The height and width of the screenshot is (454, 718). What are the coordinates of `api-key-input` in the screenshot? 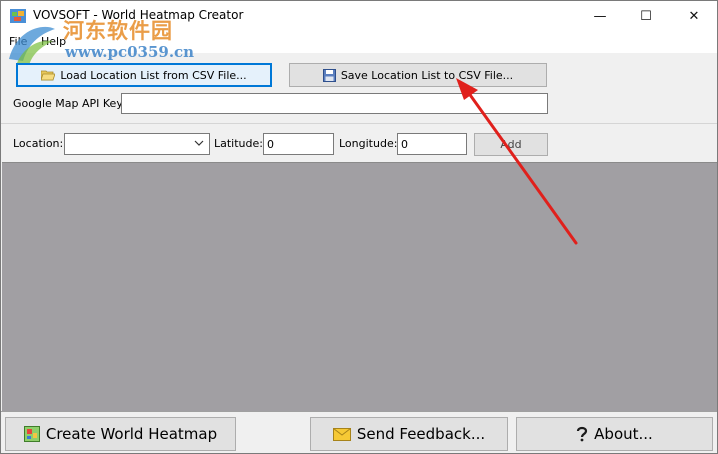 It's located at (334, 103).